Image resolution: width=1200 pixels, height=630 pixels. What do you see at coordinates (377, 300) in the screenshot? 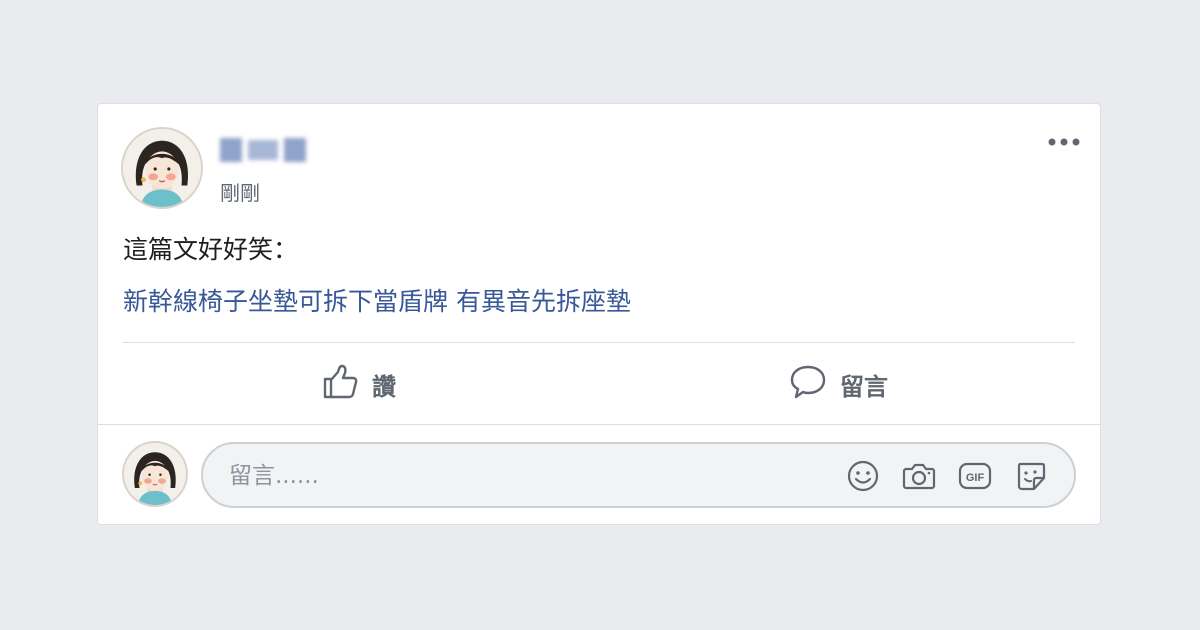
I see `post-link: 新幹線椅子坐墊可拆下當盾牌 有異音先拆座墊` at bounding box center [377, 300].